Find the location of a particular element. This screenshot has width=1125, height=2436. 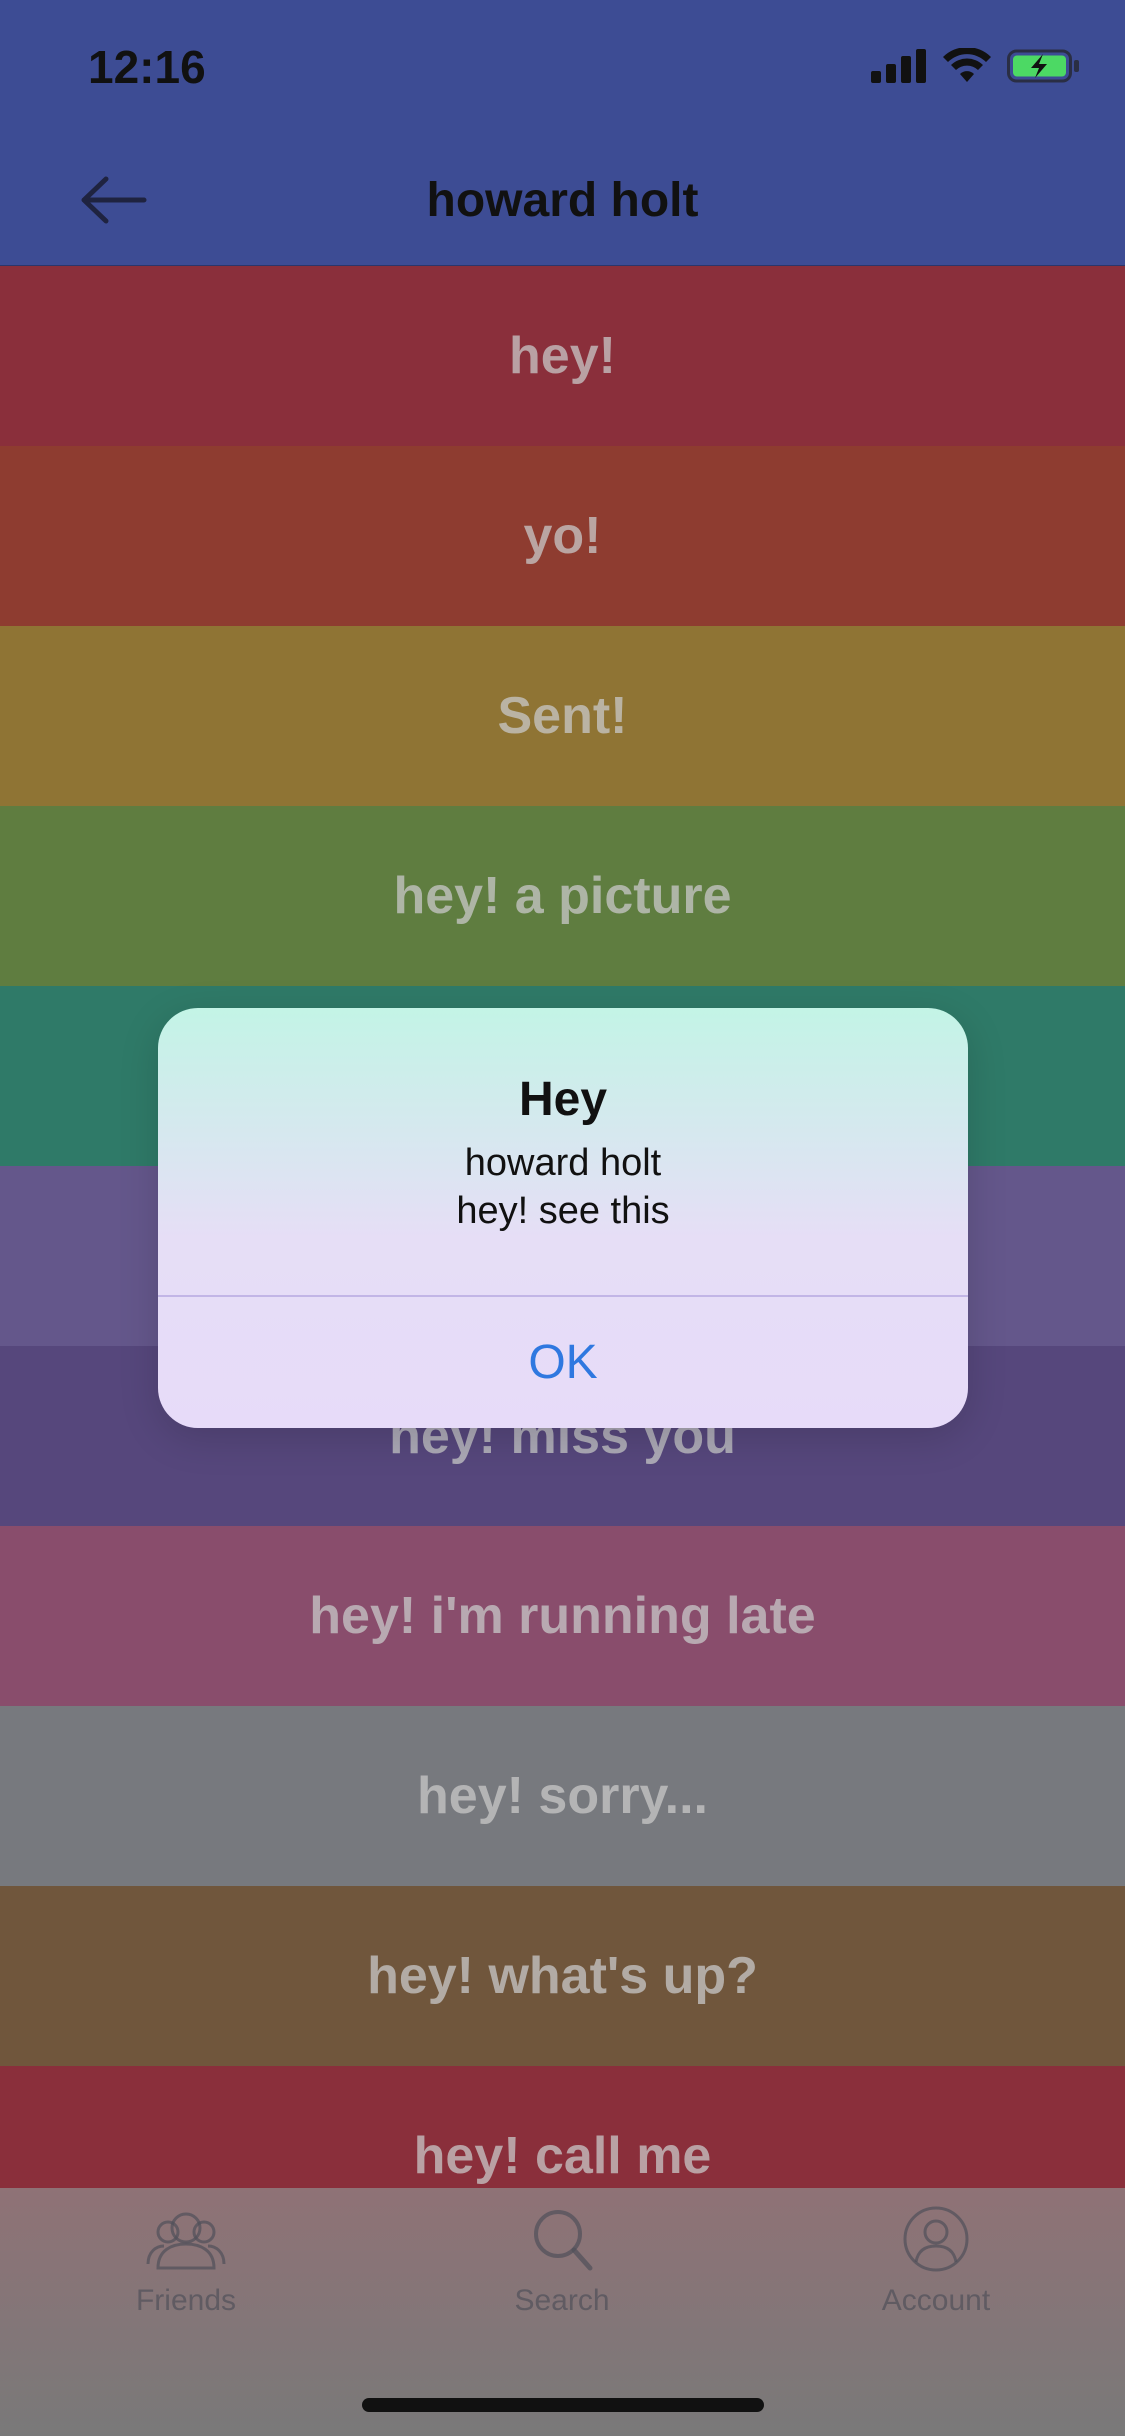

tab-label: Friends is located at coordinates (186, 2300).